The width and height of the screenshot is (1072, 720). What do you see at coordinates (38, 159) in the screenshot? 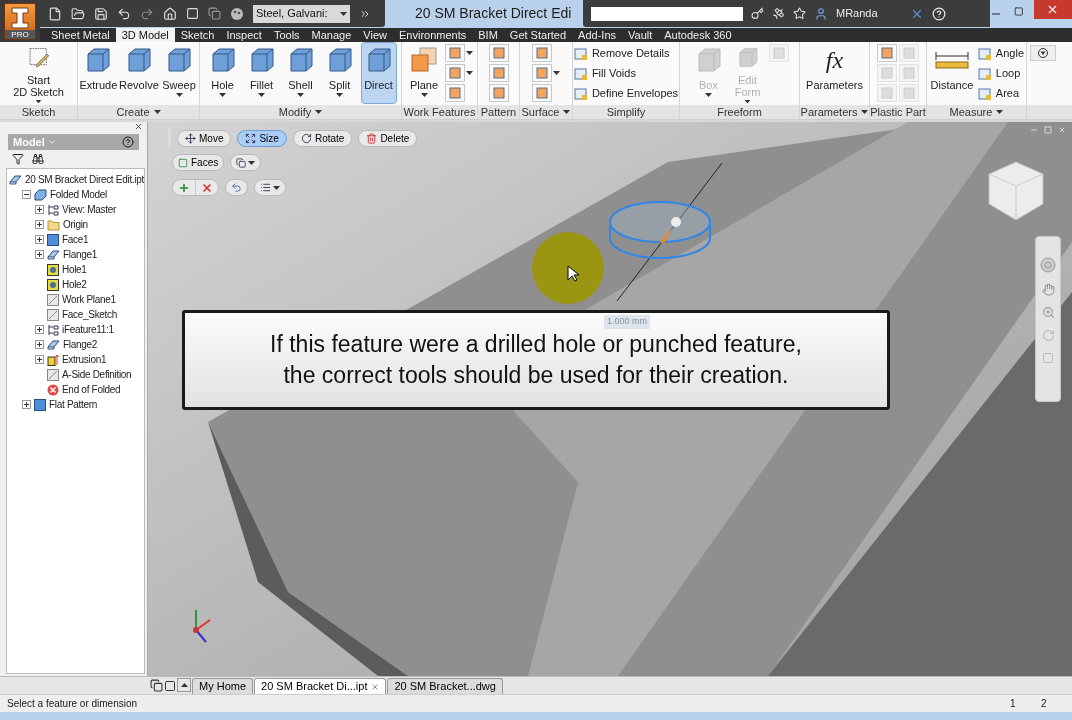
I see `find-icon` at bounding box center [38, 159].